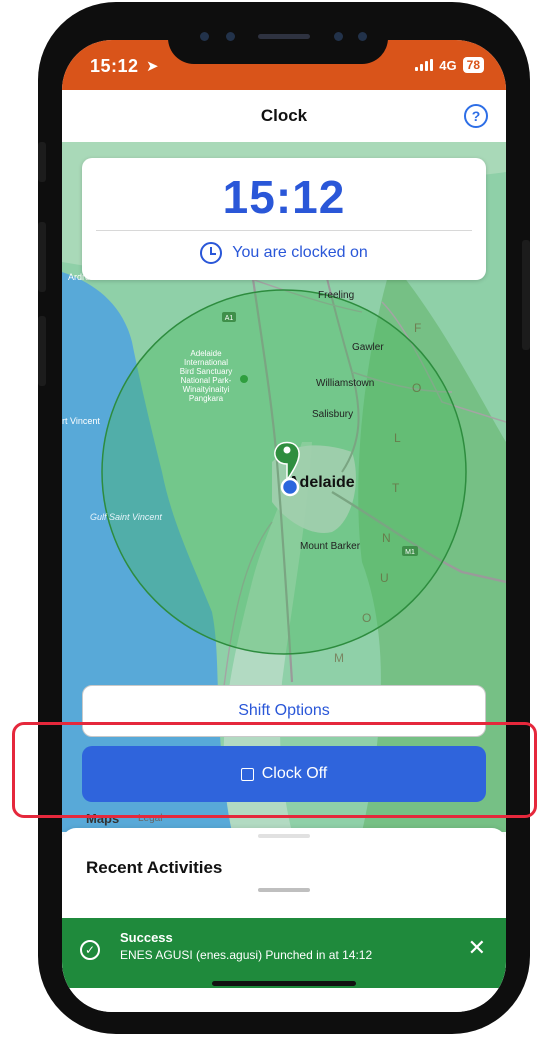 This screenshot has width=539, height=1039. I want to click on svg-text: N, so click(386, 538).